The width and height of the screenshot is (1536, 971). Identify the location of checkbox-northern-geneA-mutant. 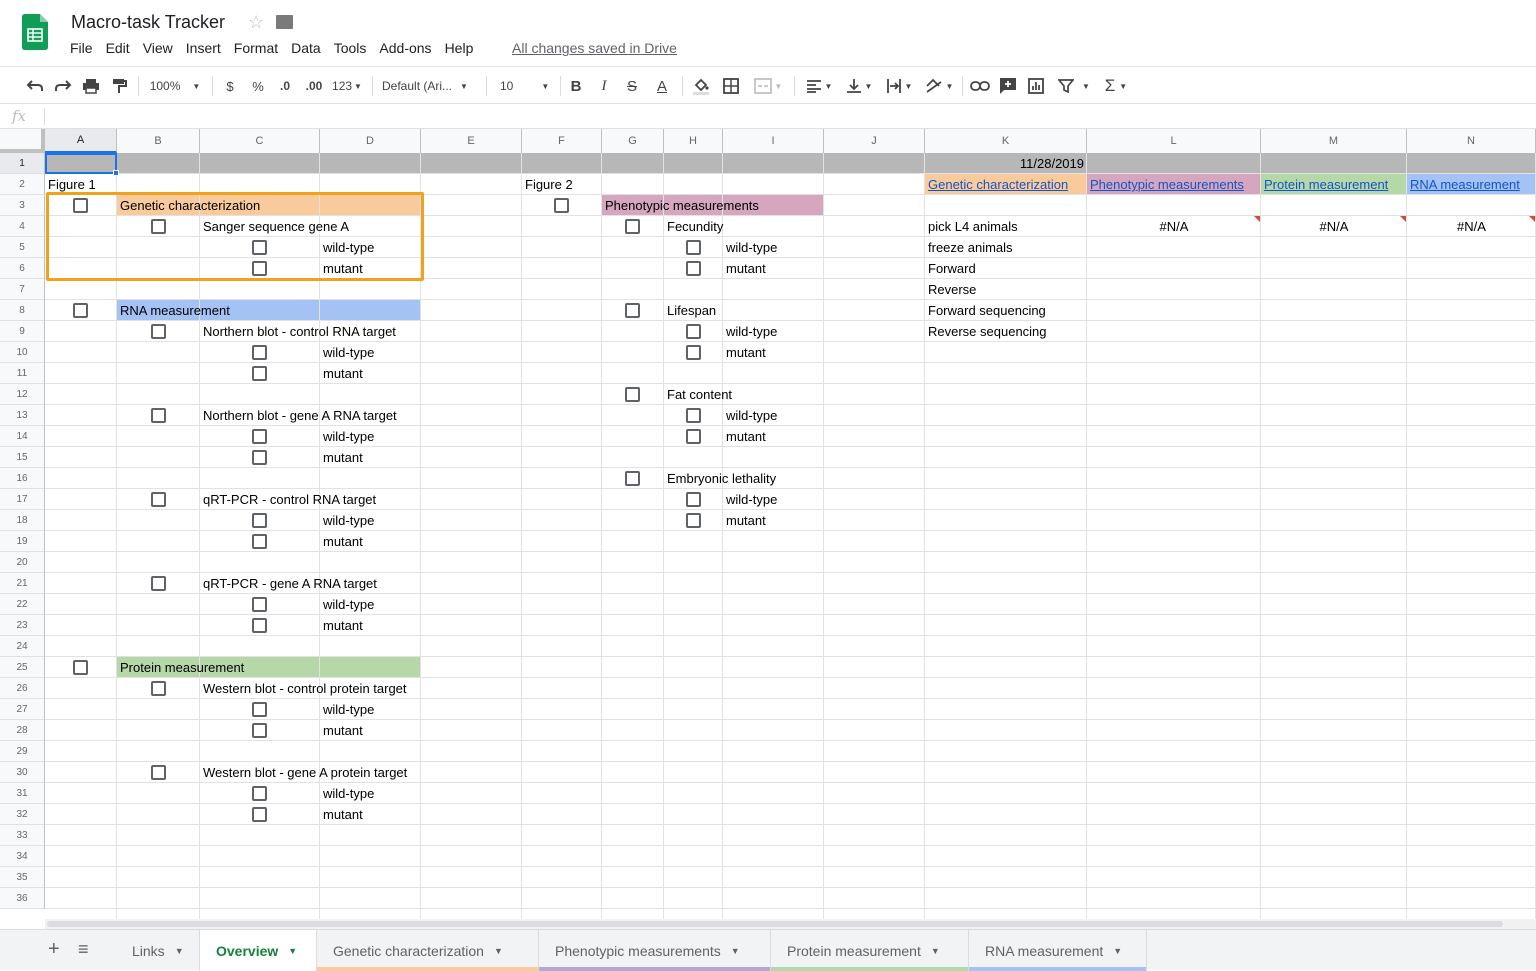
(259, 457).